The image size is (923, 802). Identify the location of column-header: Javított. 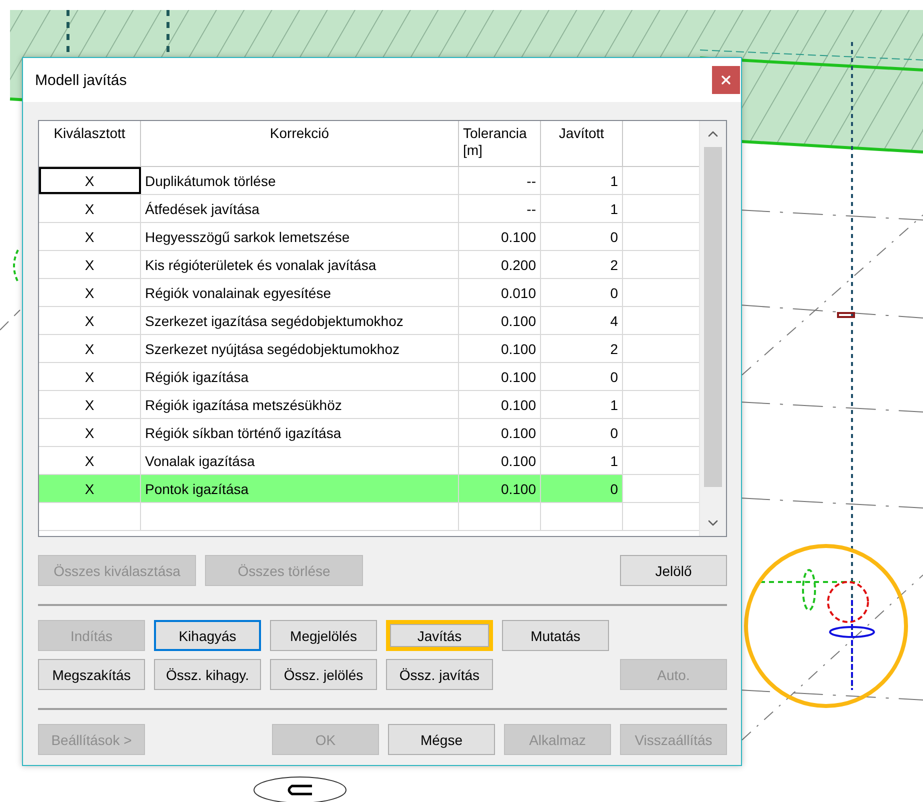
(582, 143).